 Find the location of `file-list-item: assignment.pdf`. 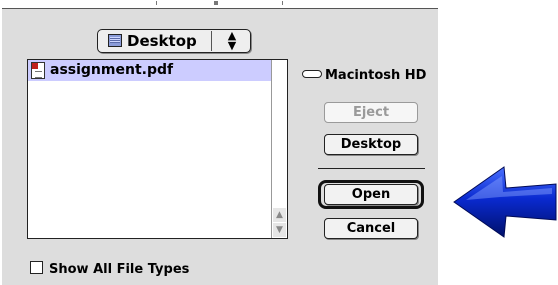

file-list-item: assignment.pdf is located at coordinates (150, 70).